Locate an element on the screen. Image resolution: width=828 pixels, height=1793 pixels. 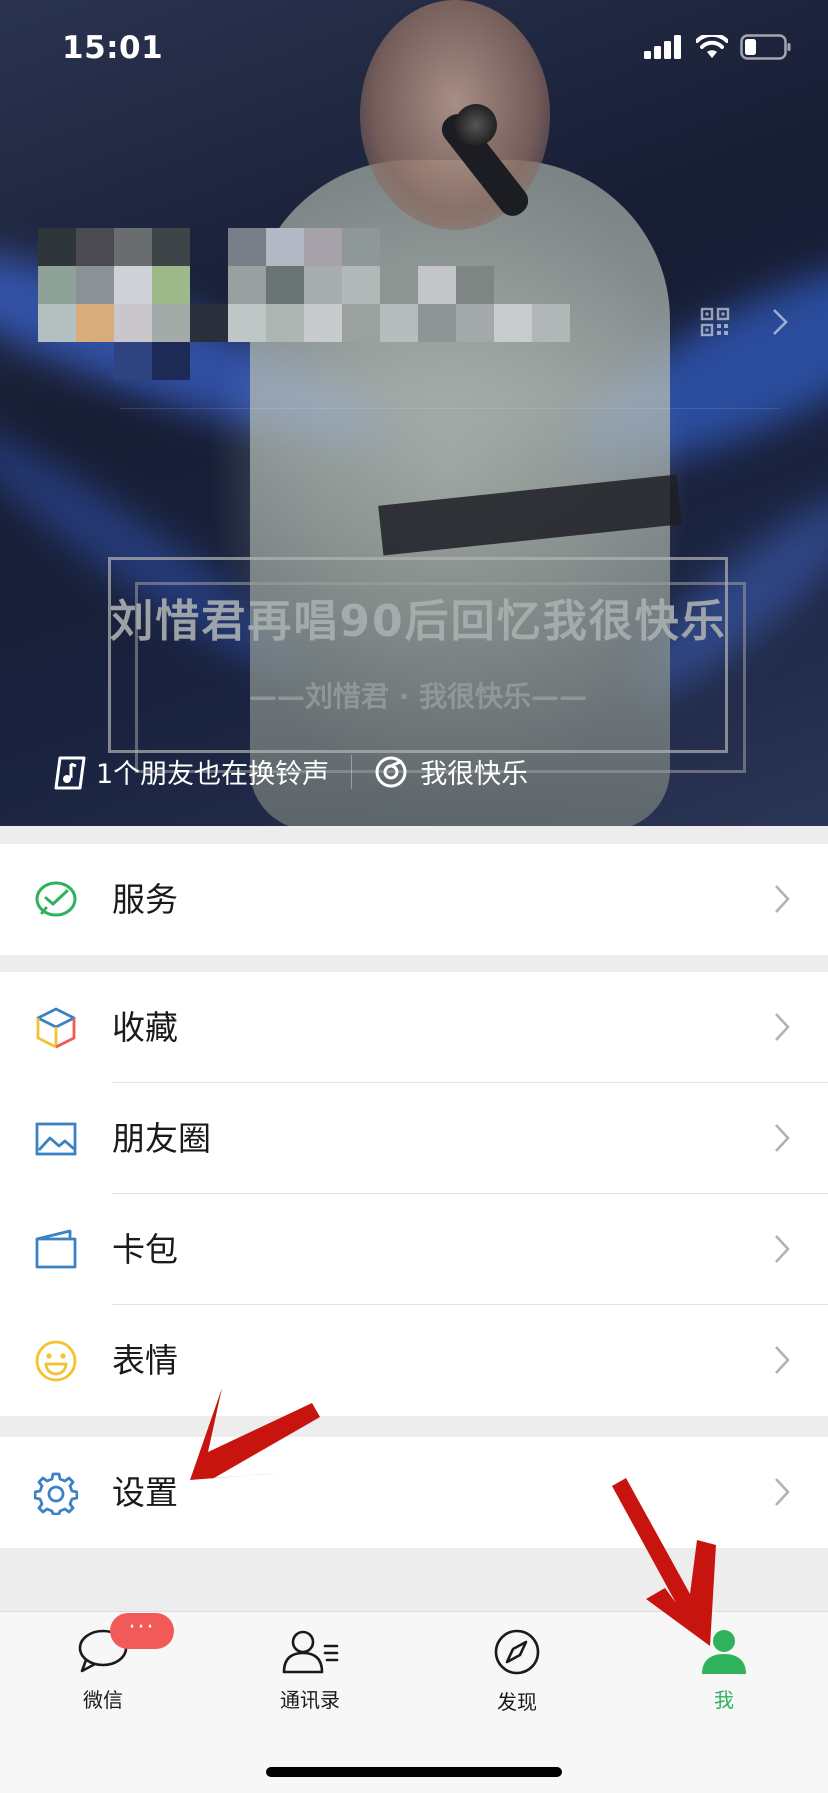
status-time: 15:01 is located at coordinates (113, 48).